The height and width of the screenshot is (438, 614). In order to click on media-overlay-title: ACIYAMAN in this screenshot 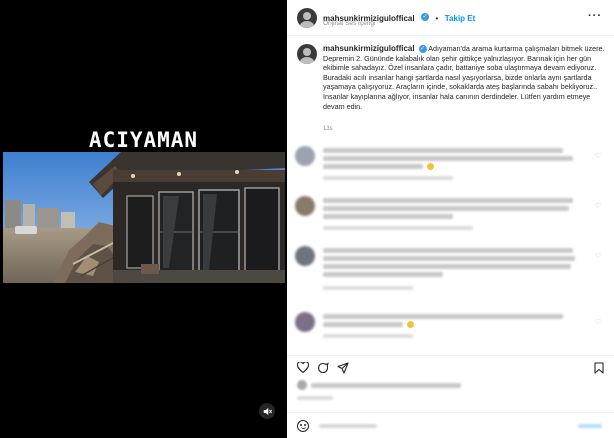, I will do `click(143, 140)`.